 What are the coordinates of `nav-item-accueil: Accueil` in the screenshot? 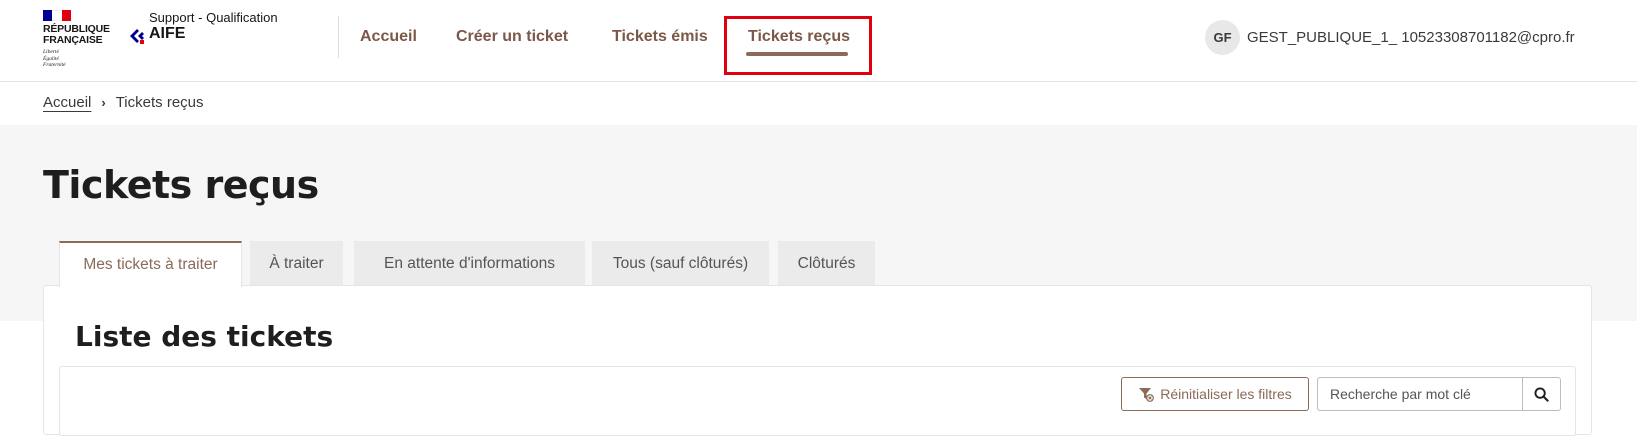 It's located at (388, 37).